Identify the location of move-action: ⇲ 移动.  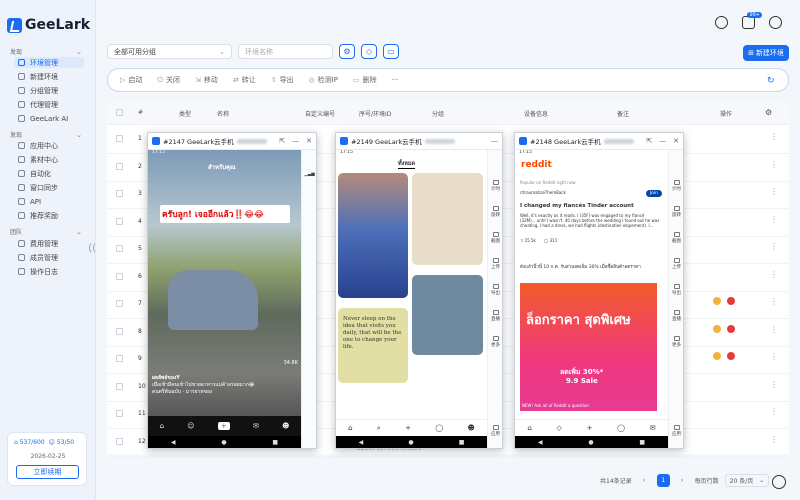
(206, 80).